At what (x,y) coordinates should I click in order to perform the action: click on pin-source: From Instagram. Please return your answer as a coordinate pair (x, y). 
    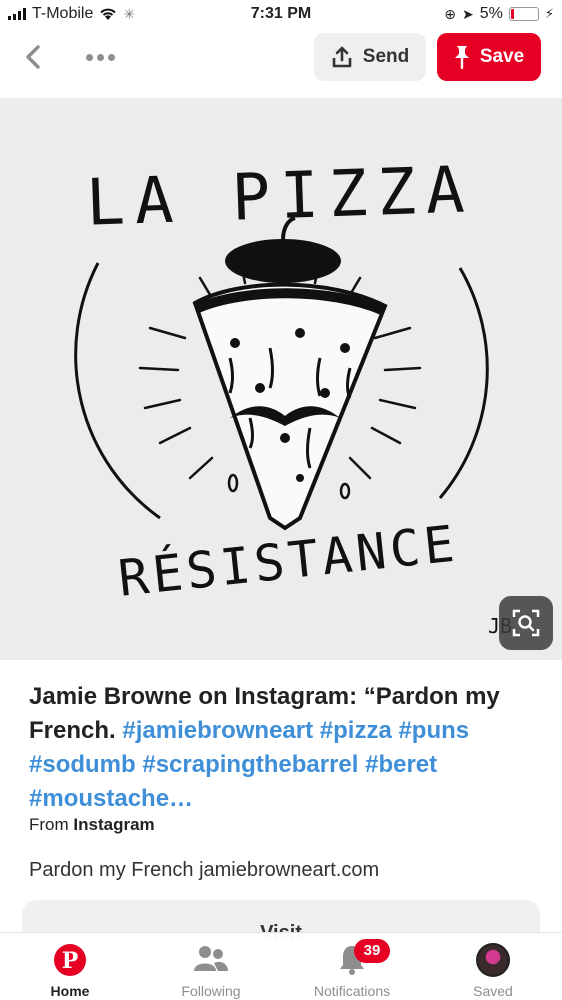
    Looking at the image, I should click on (92, 825).